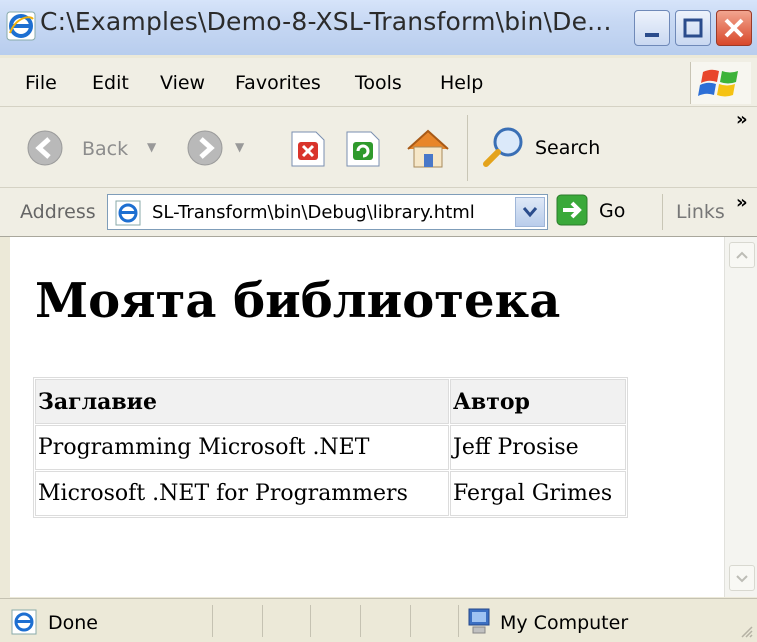 The height and width of the screenshot is (642, 757). What do you see at coordinates (73, 623) in the screenshot?
I see `status-text: Done` at bounding box center [73, 623].